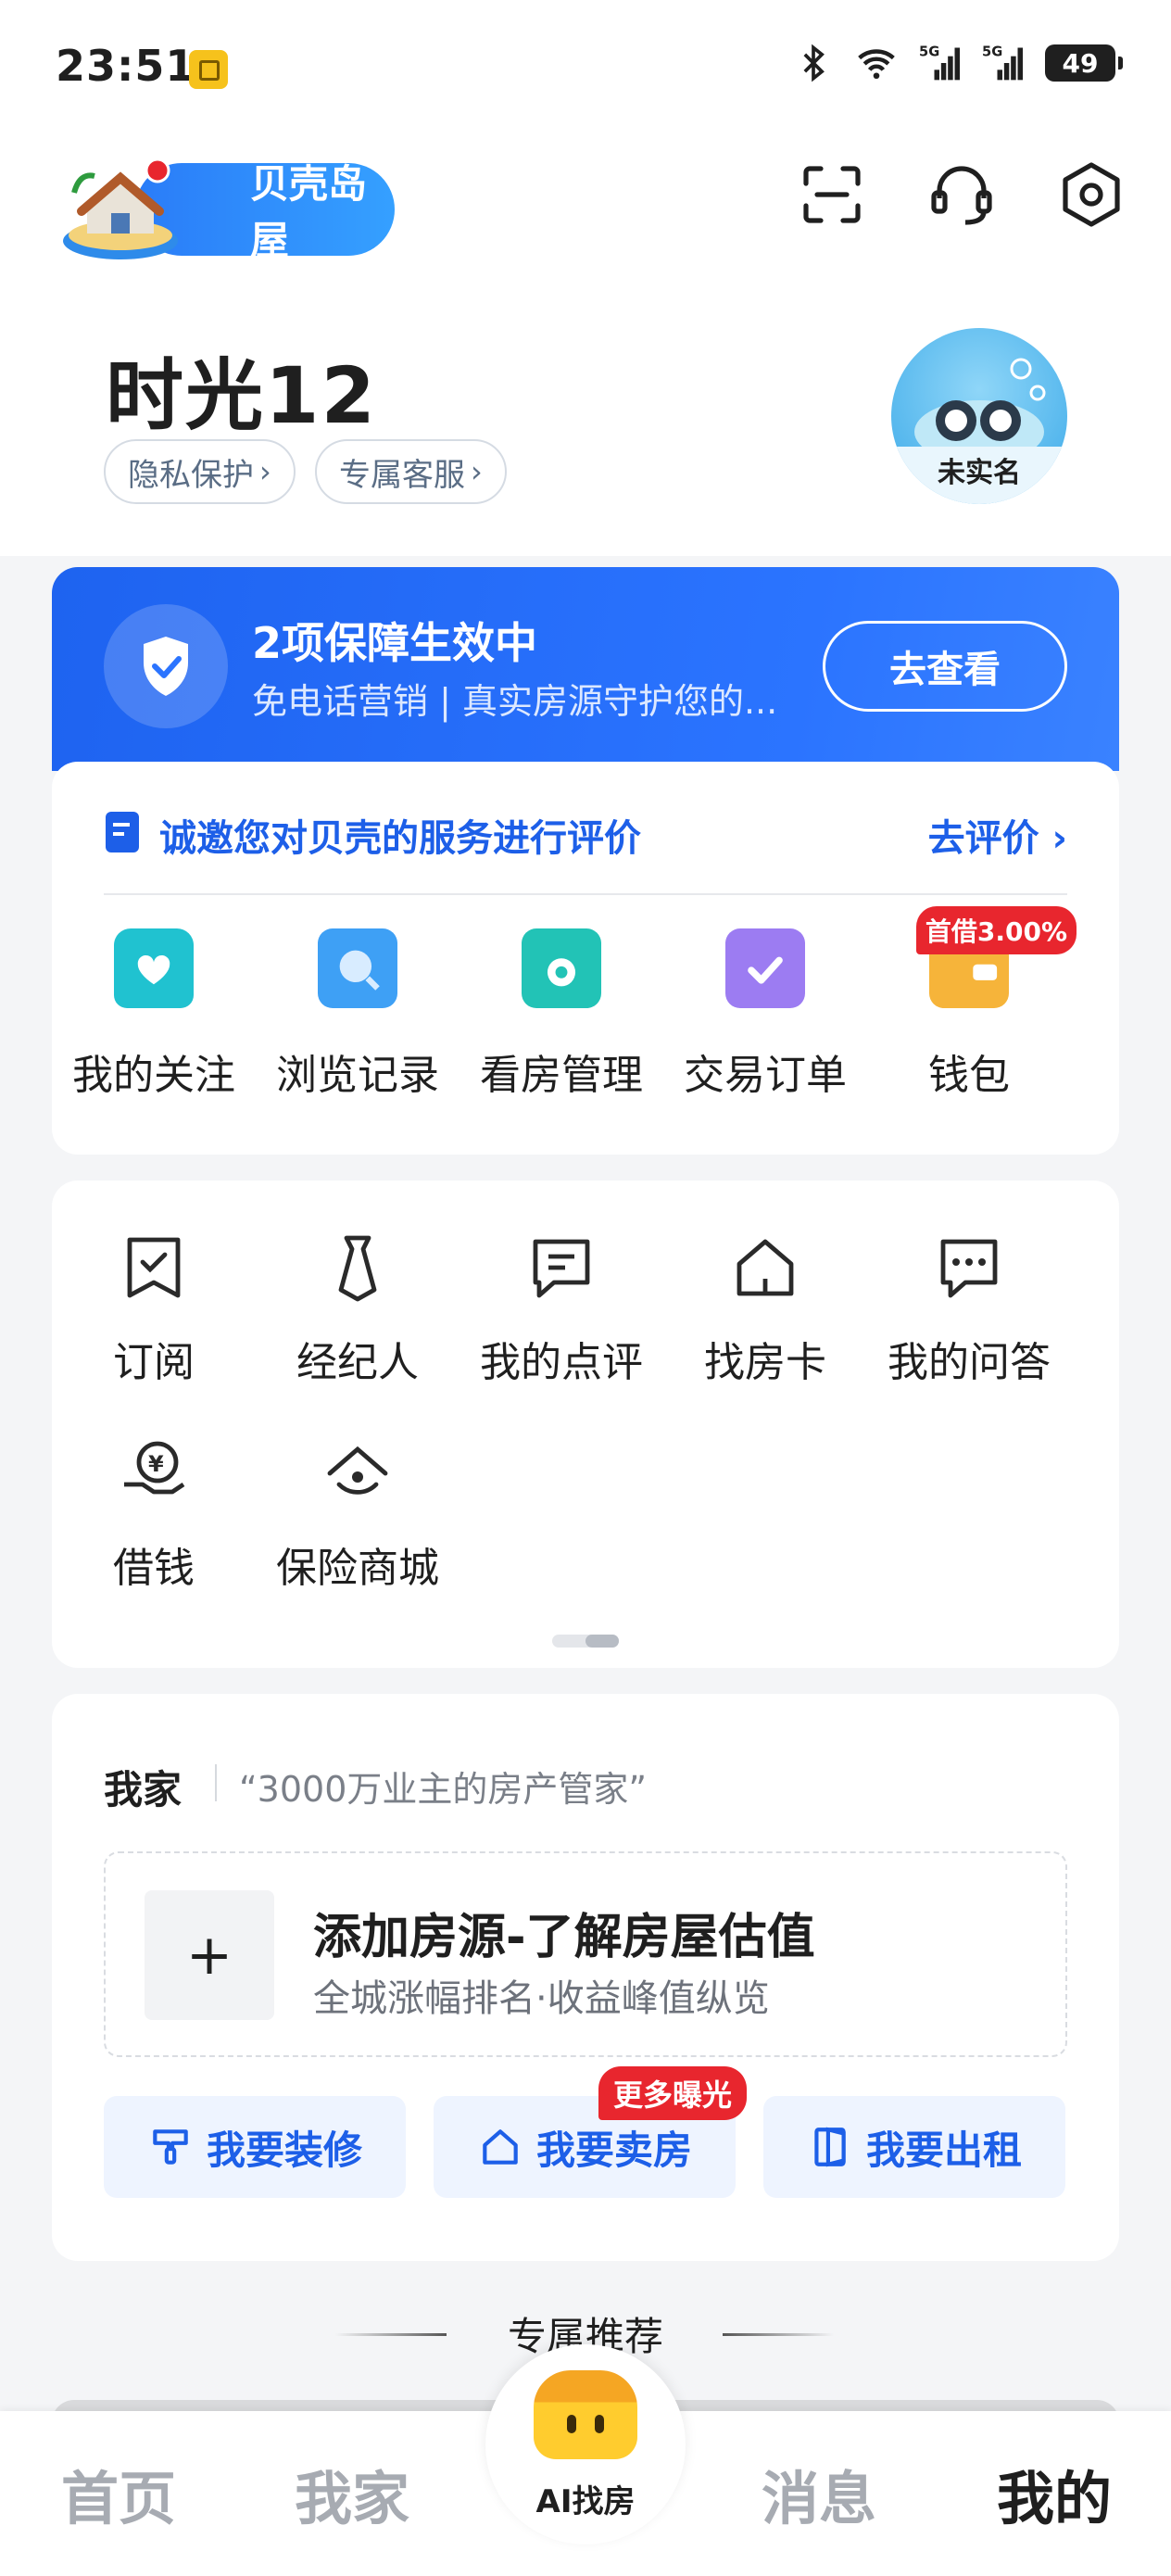  I want to click on wifi-icon, so click(877, 64).